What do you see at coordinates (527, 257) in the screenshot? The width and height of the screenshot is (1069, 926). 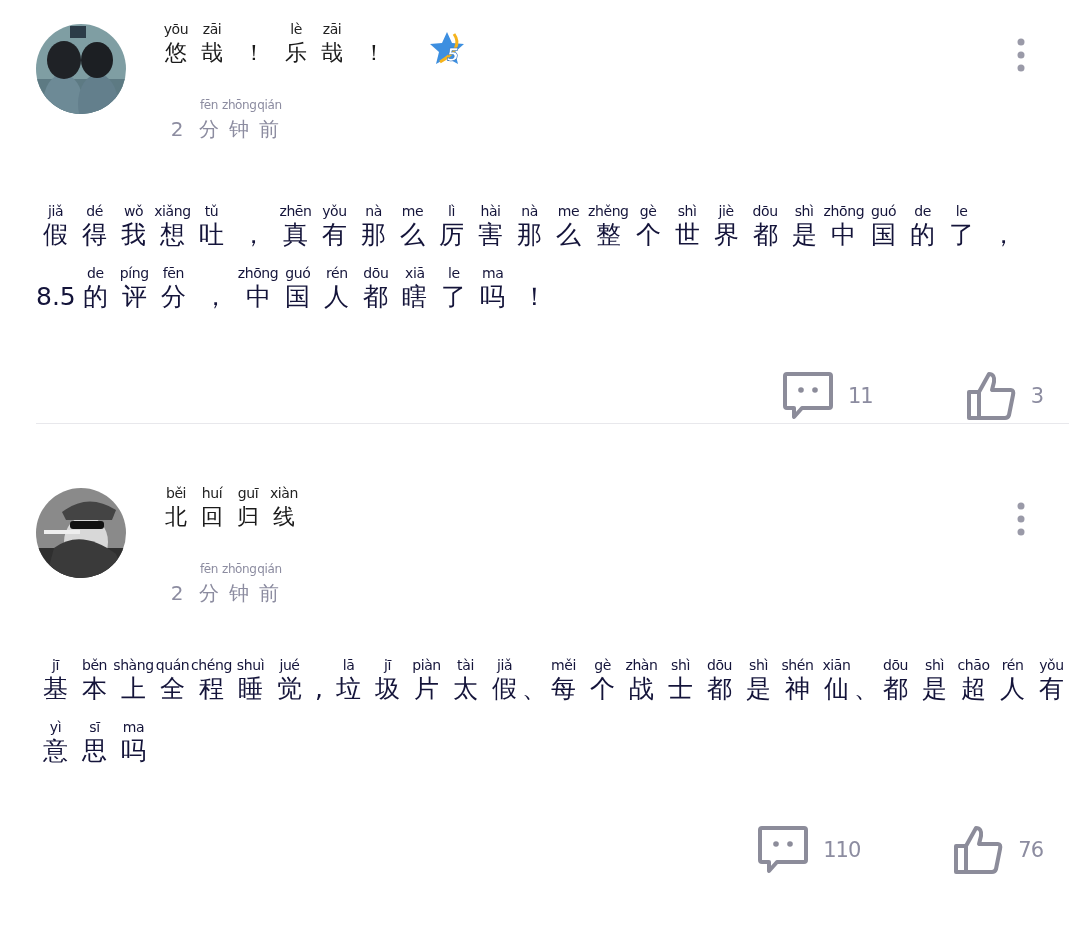 I see `comment-text: jiǎ 假 dé 得 wǒ 我 xiǎng 想 tǔ 吐 ， zhēn 真 yǒu 有 nà 那 me 么 lì 厉 hài 害 nà 那 me 么 zhěng 整 gè 个 shì 世 jiè 界 dōu 都 shì 是 zhōng 中 guó 国 de 的 le 了 ， 8.5 de 的 píng 评 fēn 分 ， zhōng 中 guó 国 rén 人 dōu 都 xiā 瞎 le 了 ma 吗 ！` at bounding box center [527, 257].